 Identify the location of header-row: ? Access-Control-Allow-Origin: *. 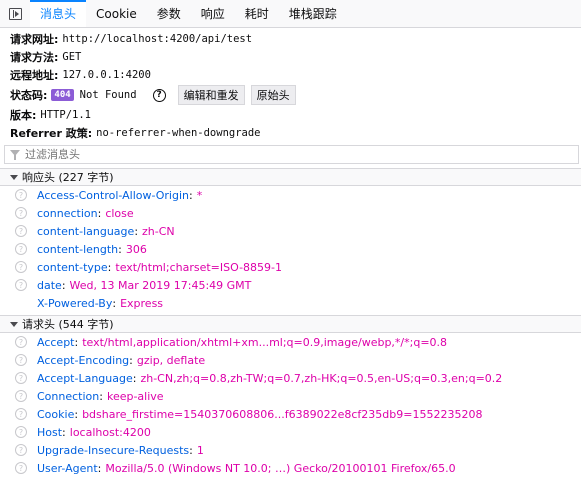
(290, 195).